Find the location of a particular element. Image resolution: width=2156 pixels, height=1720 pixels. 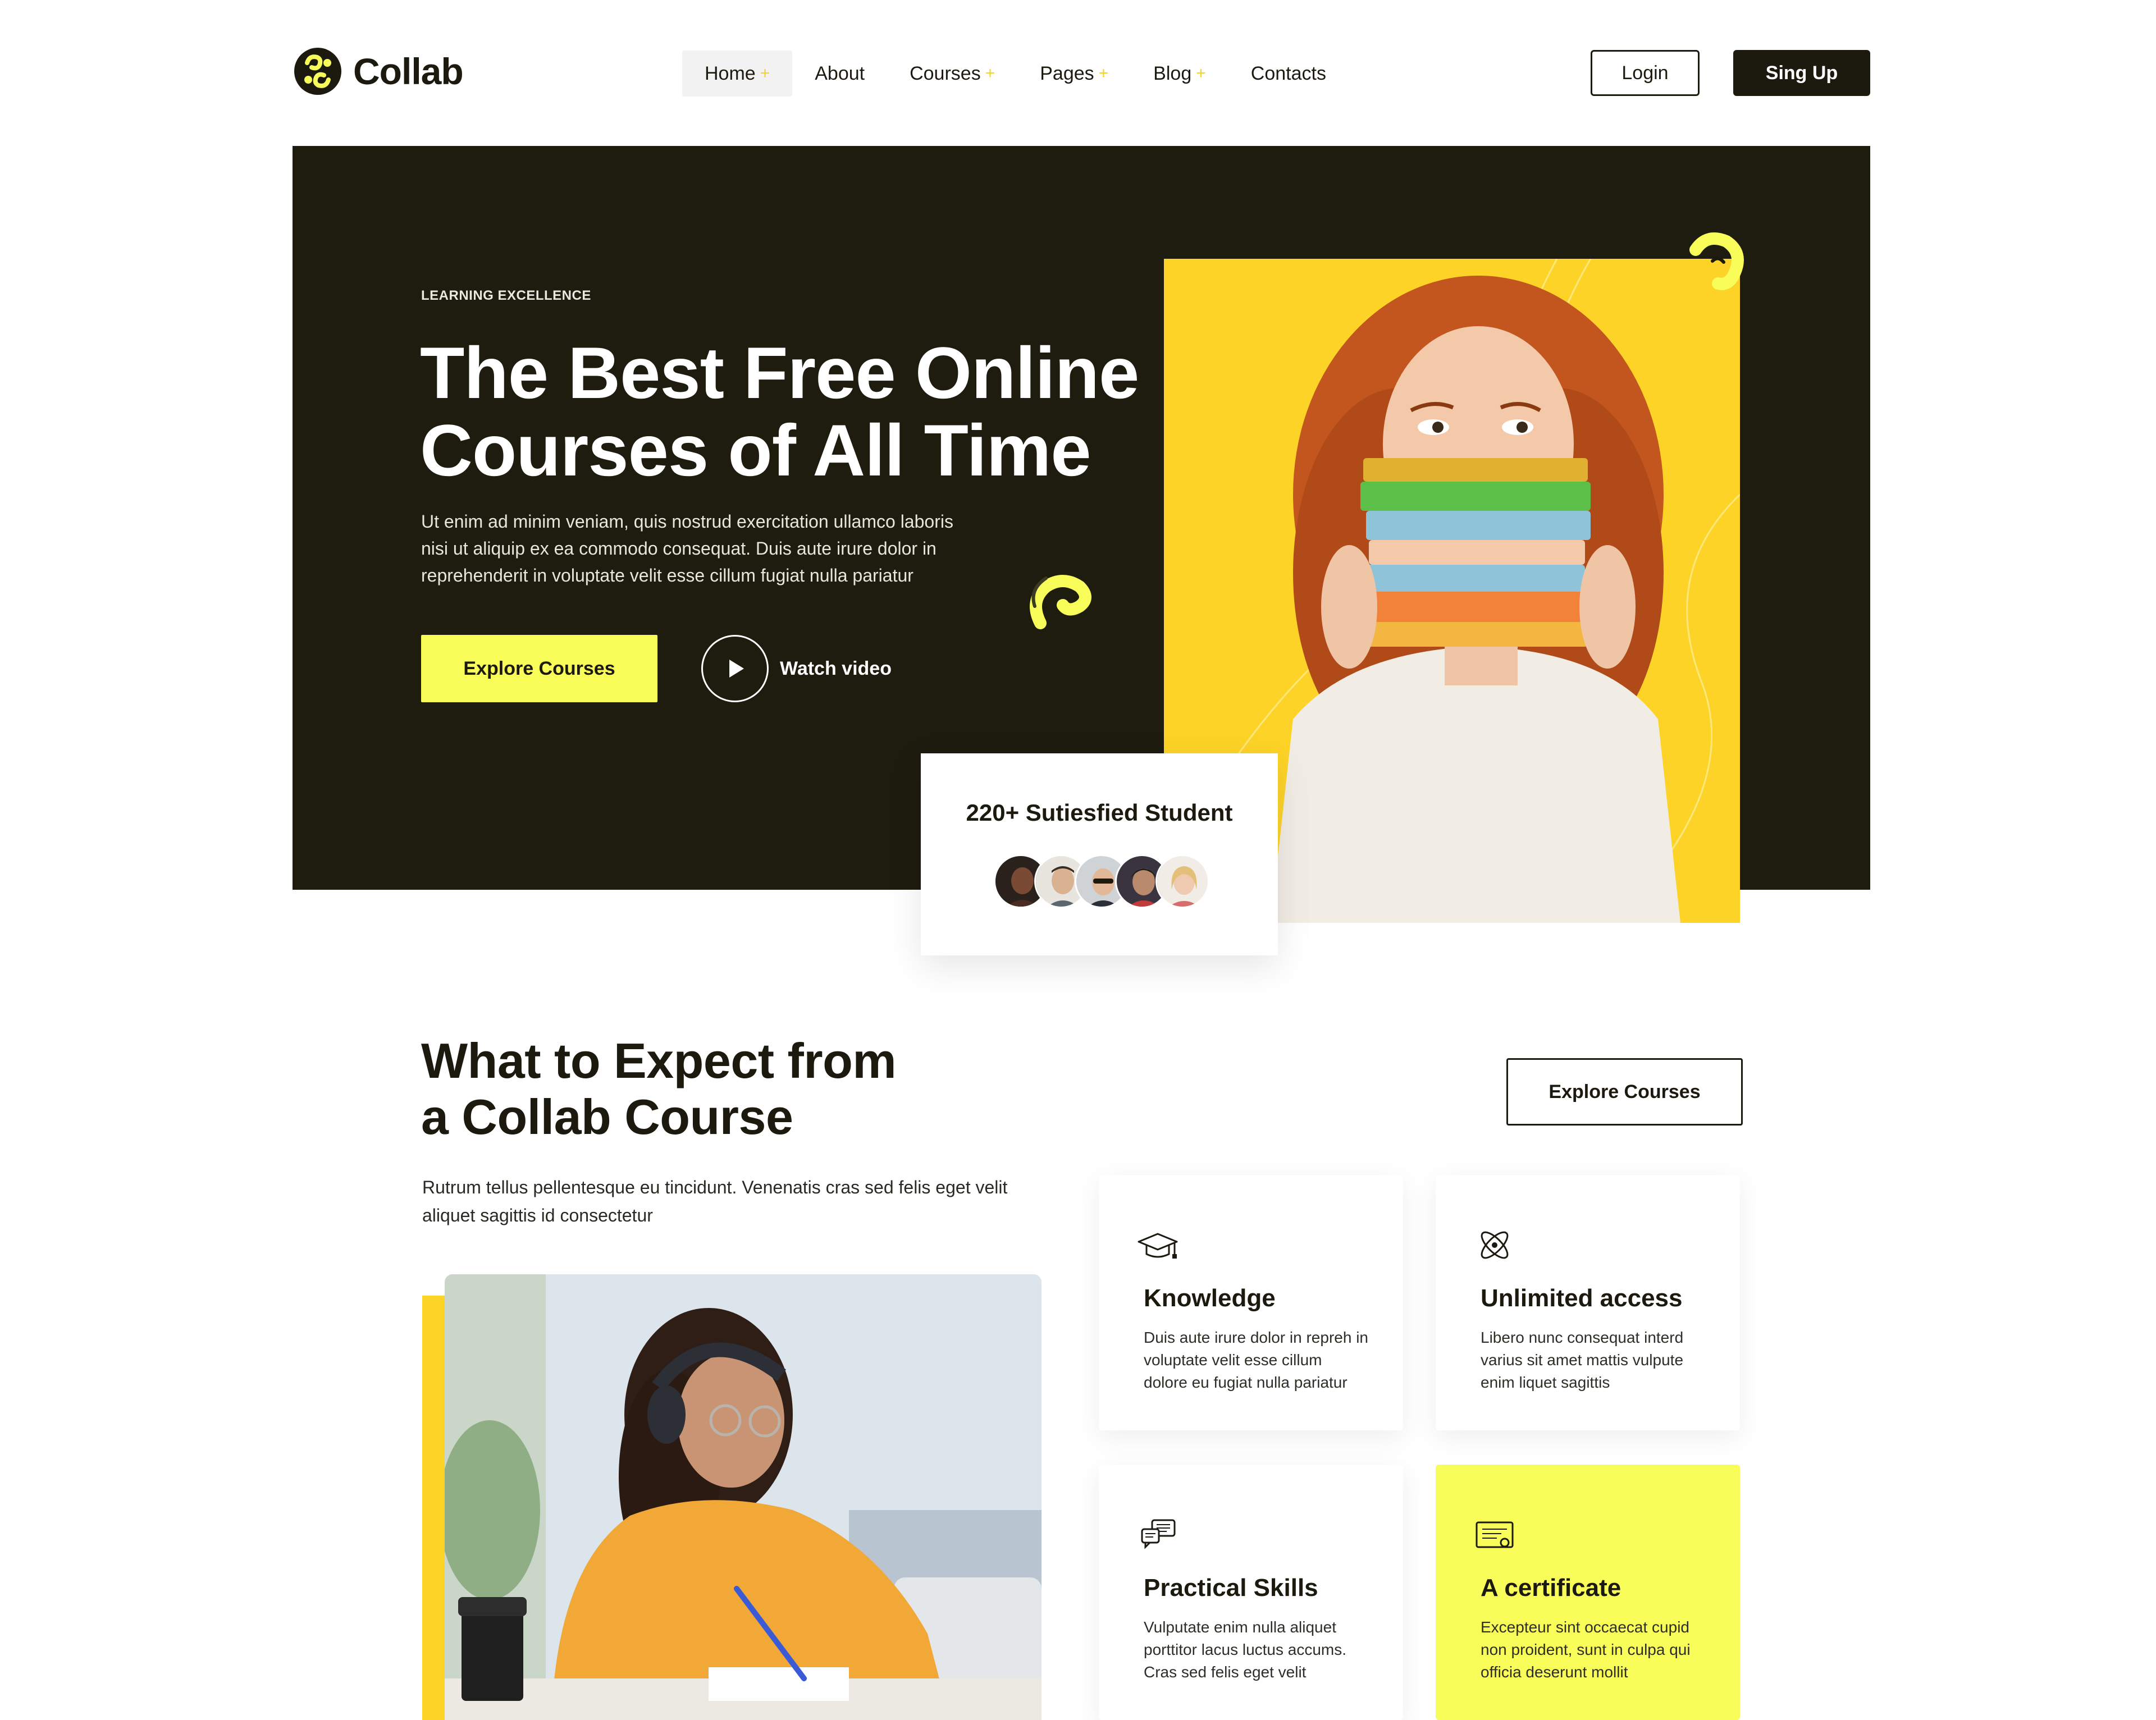

nav-item-blog: Blog + is located at coordinates (1179, 74).